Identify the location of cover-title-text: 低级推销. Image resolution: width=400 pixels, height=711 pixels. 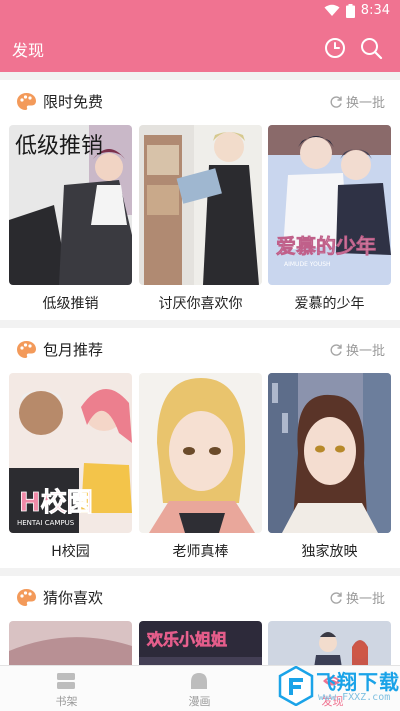
(59, 146).